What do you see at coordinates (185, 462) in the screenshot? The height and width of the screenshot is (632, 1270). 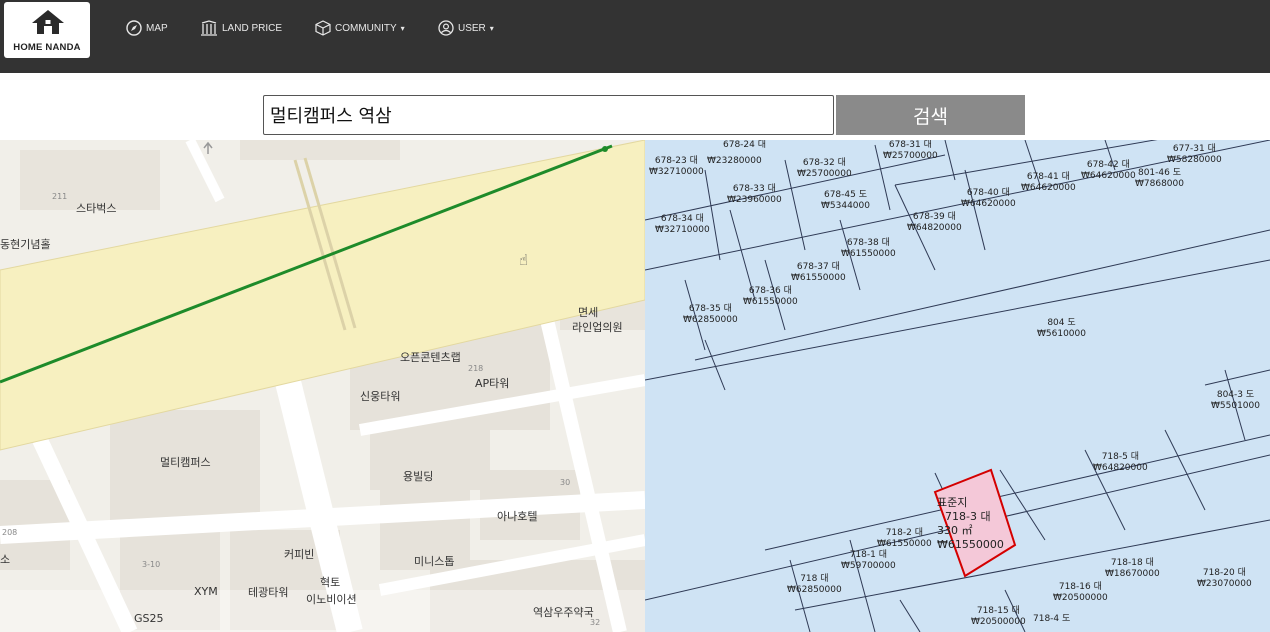 I see `map-label: 멀티캠퍼스` at bounding box center [185, 462].